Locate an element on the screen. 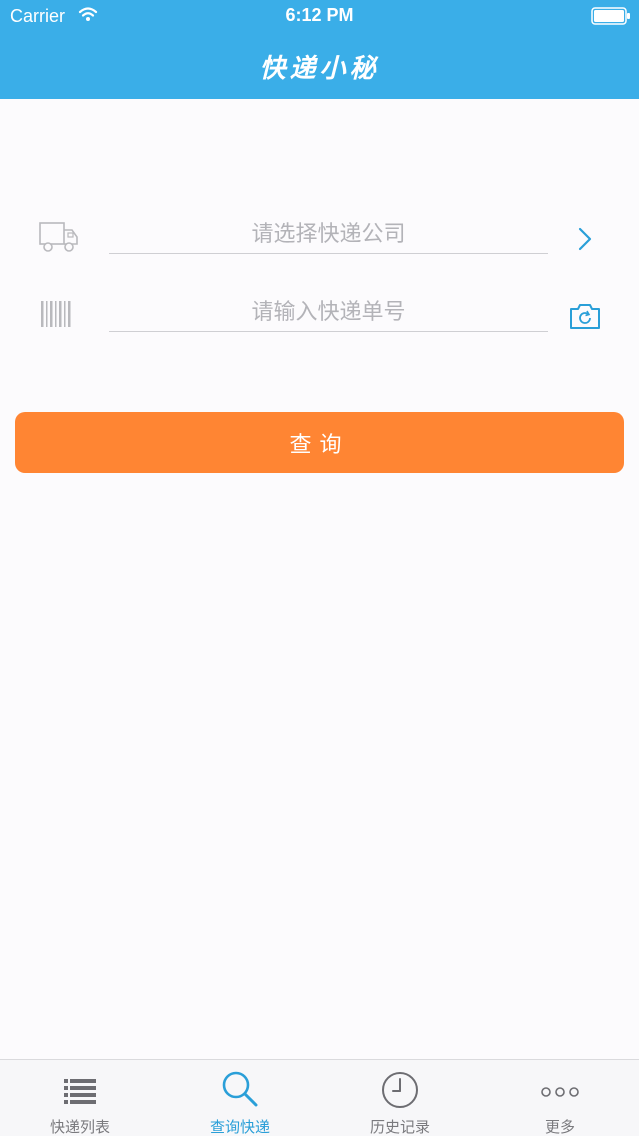 This screenshot has width=639, height=1136. status-bar: Carrier 6:12 PM is located at coordinates (319, 16).